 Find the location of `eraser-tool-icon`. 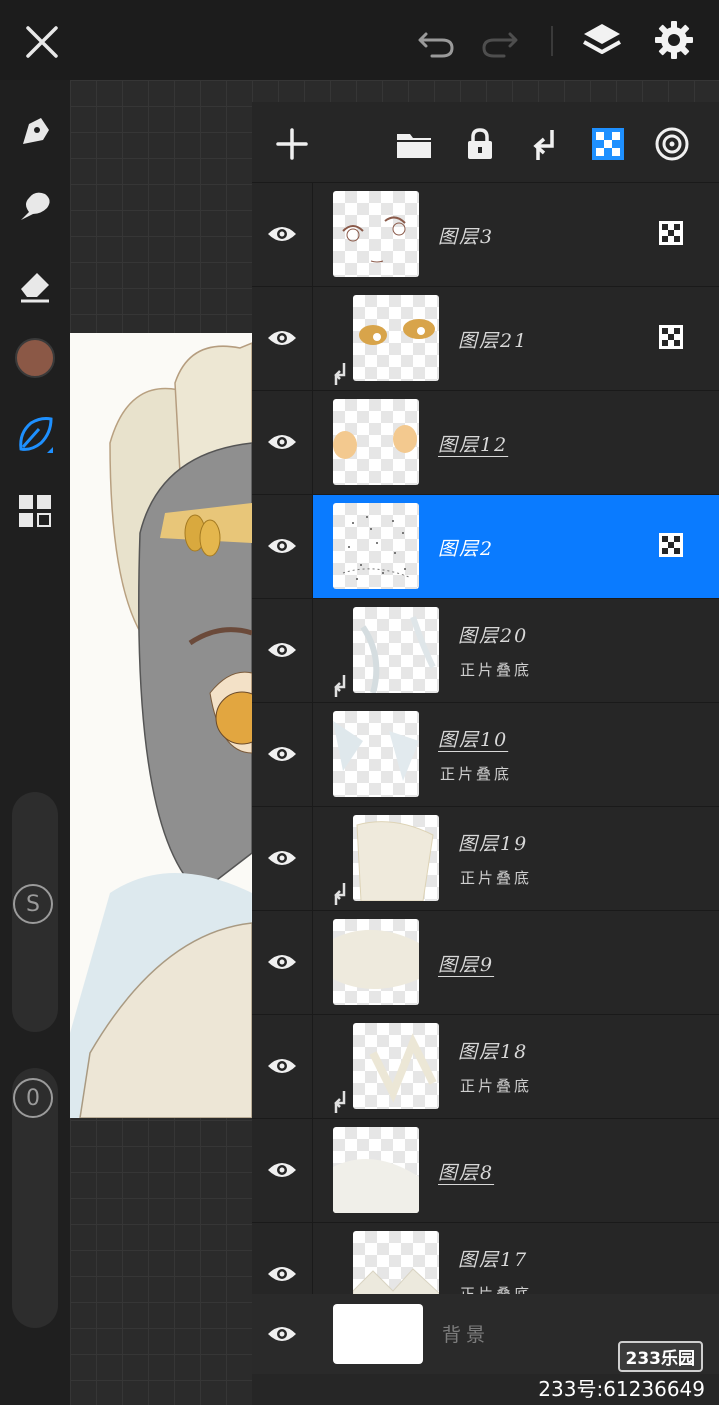

eraser-tool-icon is located at coordinates (35, 285).